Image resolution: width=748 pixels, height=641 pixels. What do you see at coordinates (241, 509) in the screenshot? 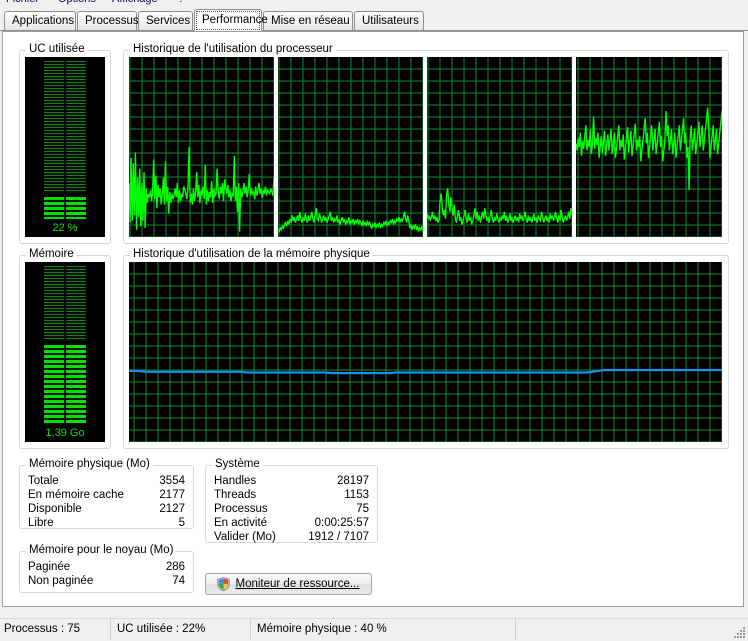
I see `row-label: Processus` at bounding box center [241, 509].